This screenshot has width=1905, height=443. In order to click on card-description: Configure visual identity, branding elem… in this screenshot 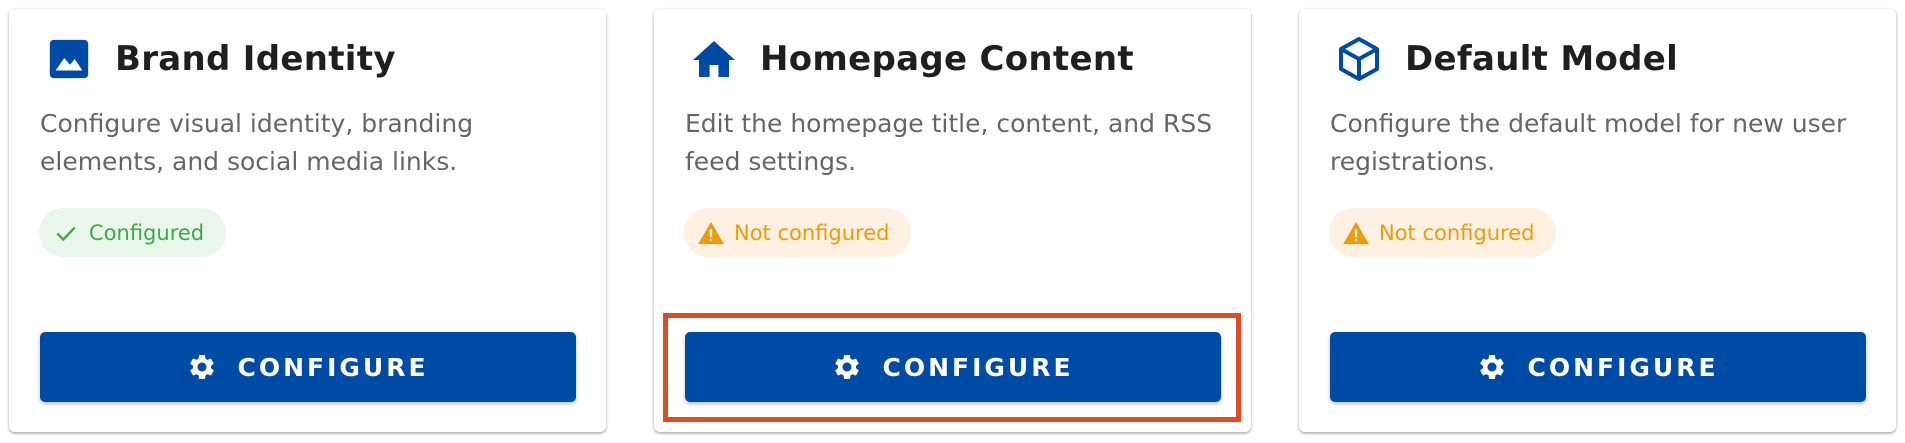, I will do `click(257, 142)`.